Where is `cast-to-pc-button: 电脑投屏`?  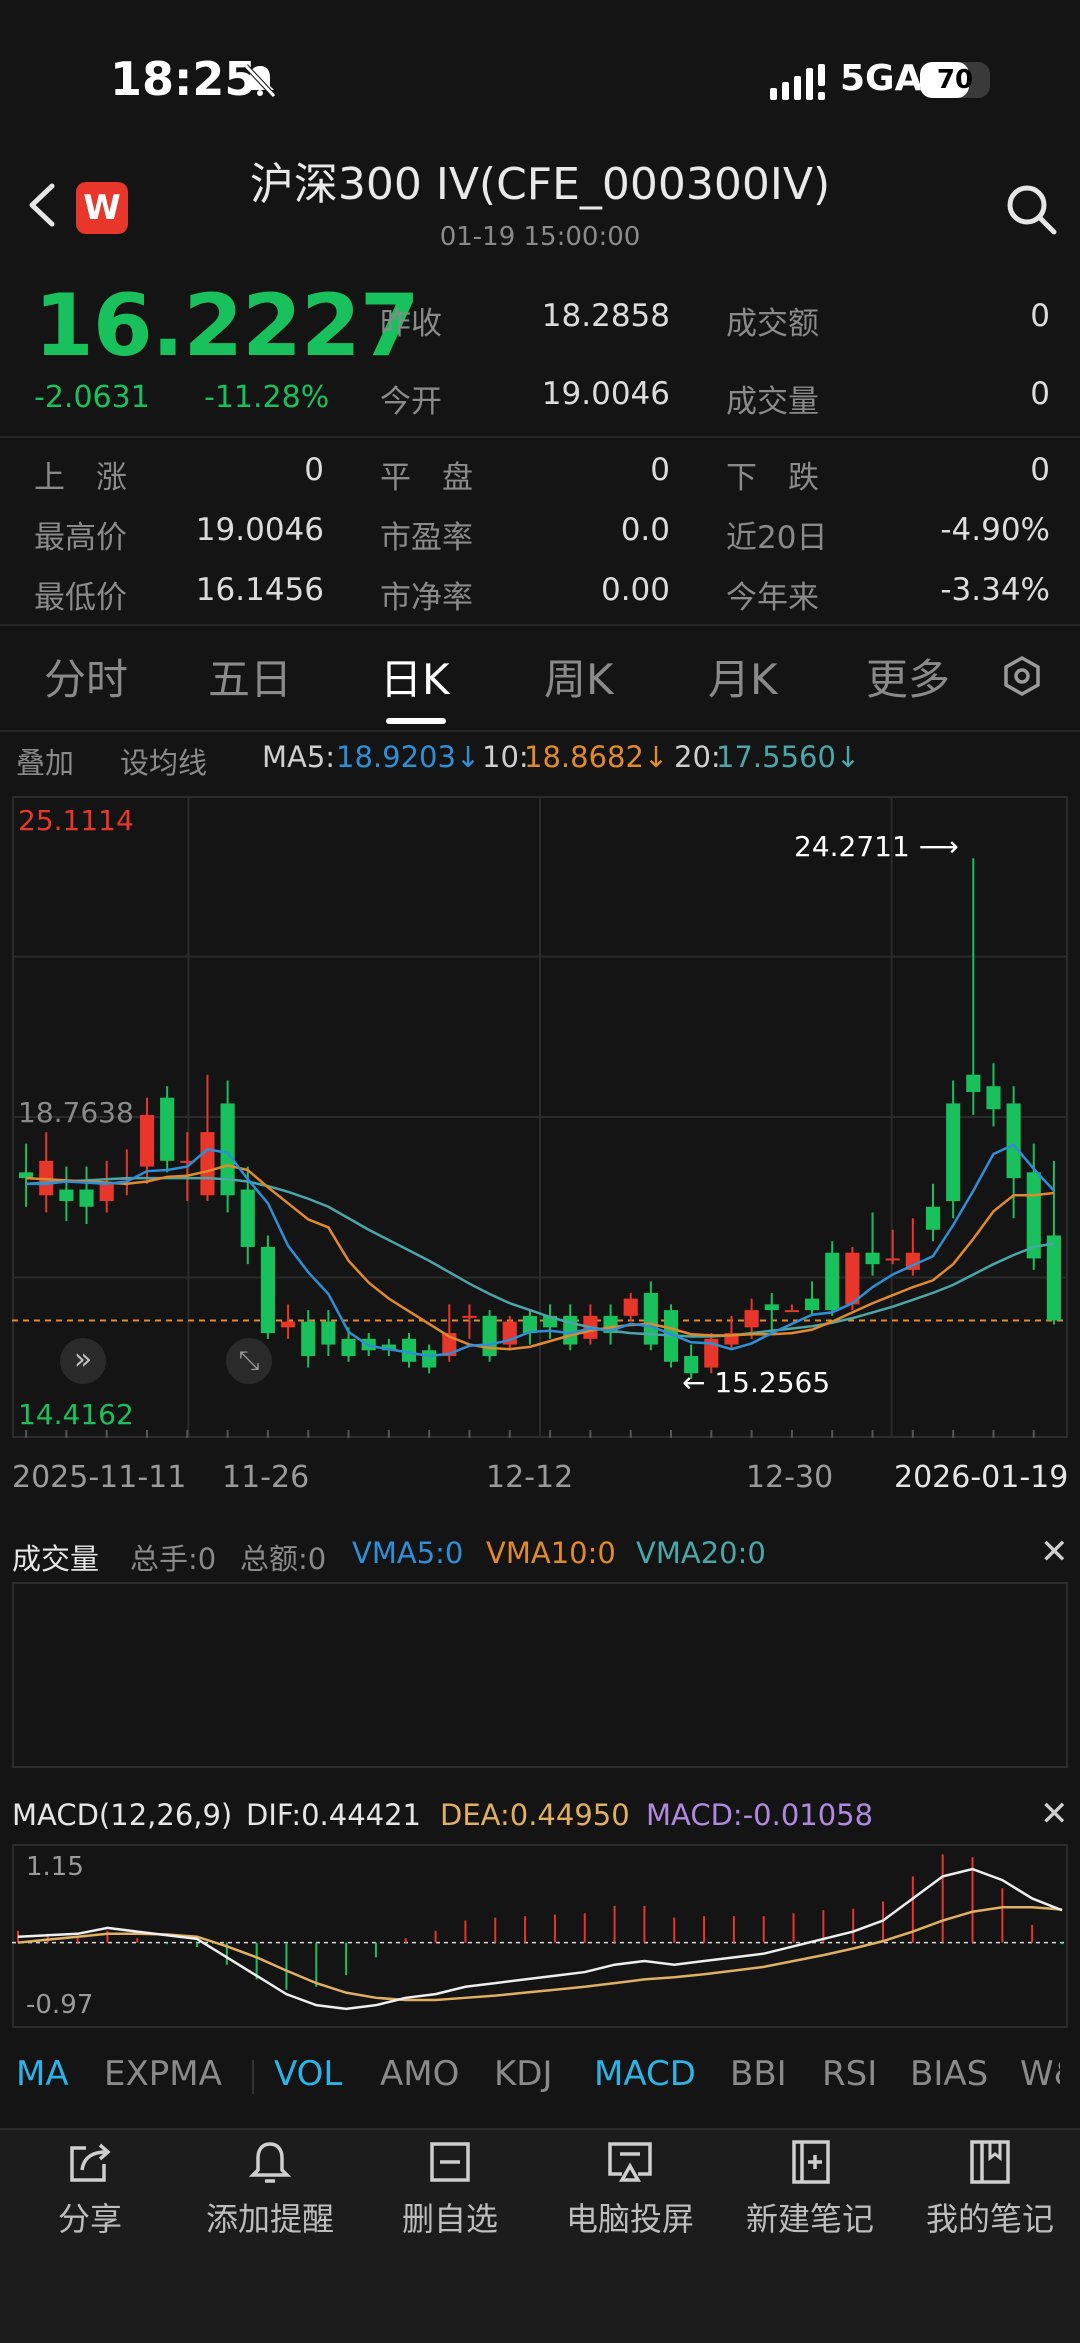 cast-to-pc-button: 电脑投屏 is located at coordinates (630, 2196).